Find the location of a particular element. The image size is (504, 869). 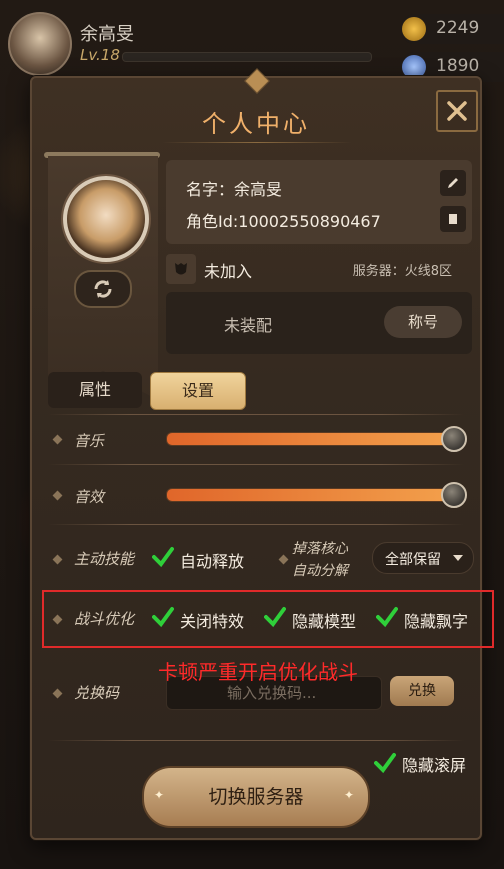

gem-amount: 1890 is located at coordinates (458, 66).